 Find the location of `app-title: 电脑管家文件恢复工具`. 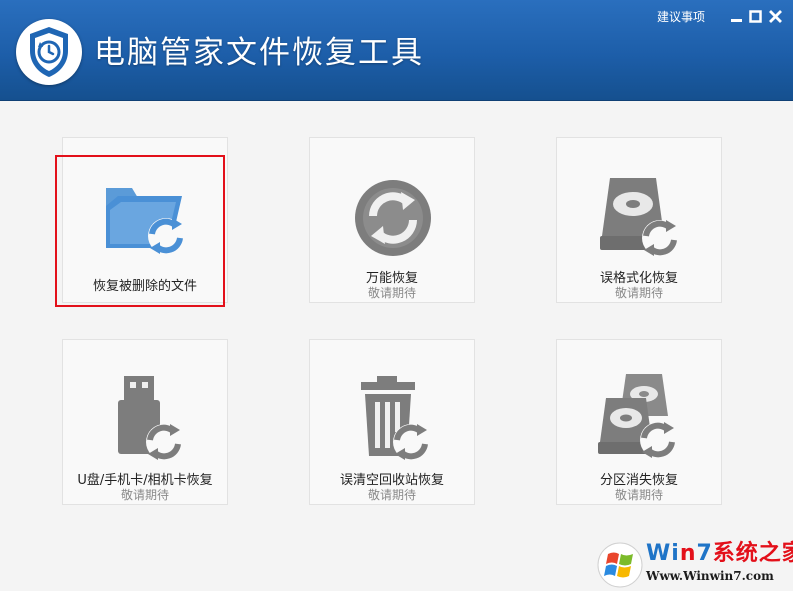

app-title: 电脑管家文件恢复工具 is located at coordinates (259, 53).